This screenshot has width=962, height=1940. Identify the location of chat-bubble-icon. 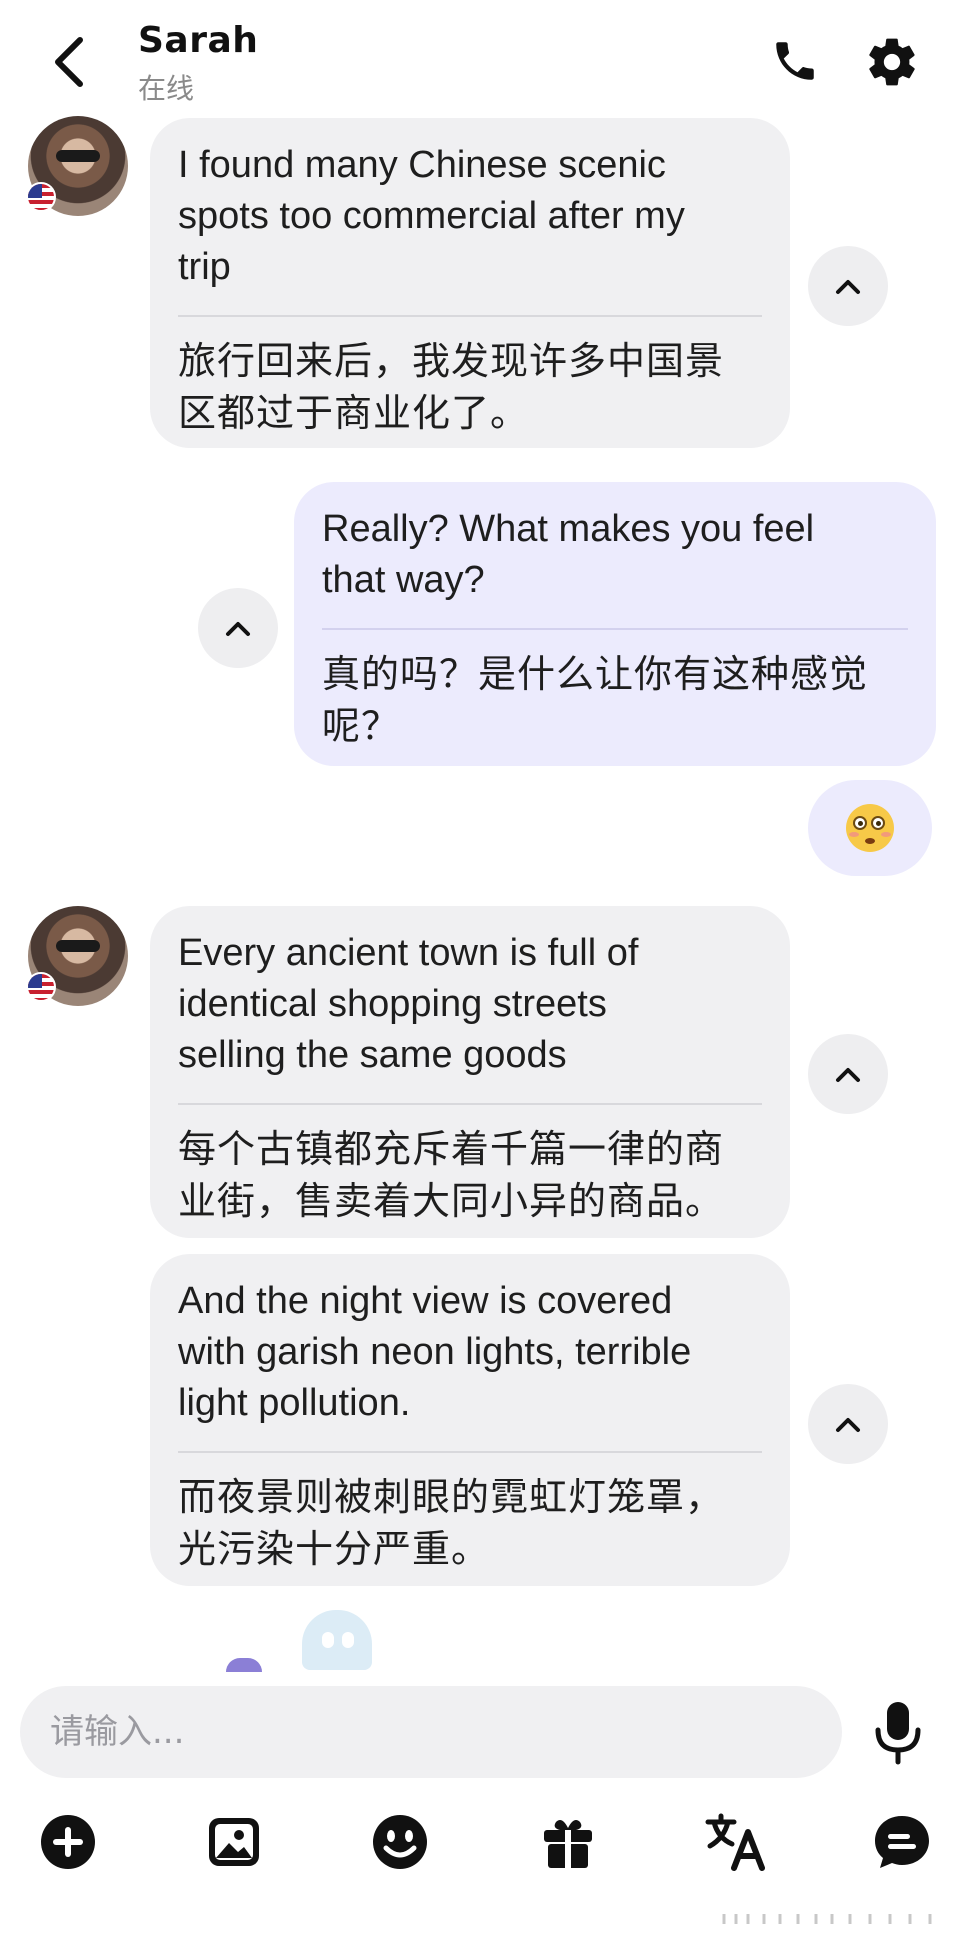
(902, 1842).